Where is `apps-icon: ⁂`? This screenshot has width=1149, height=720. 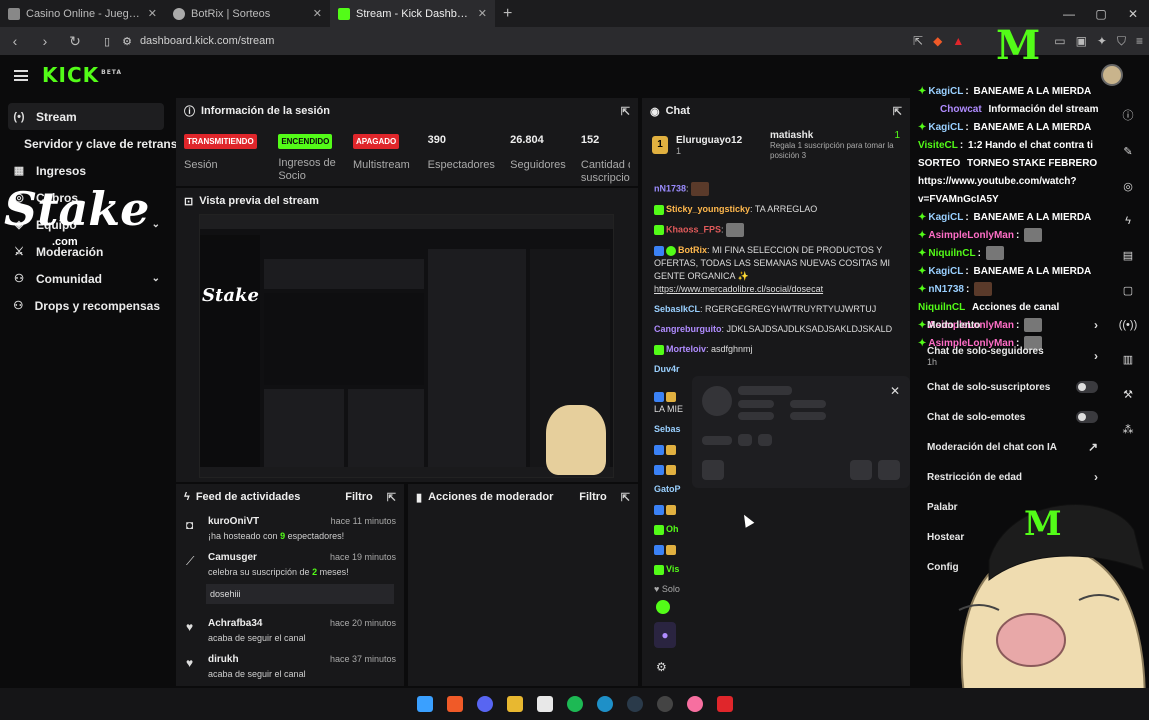 apps-icon: ⁂ is located at coordinates (1128, 429).